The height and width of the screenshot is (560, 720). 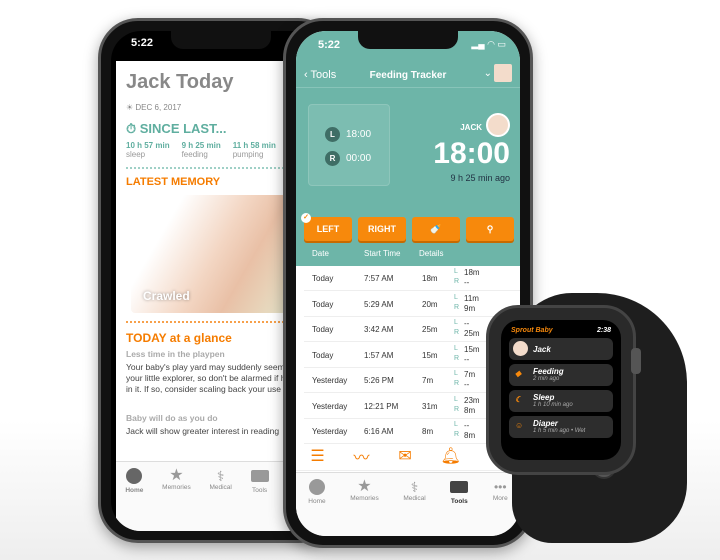 What do you see at coordinates (451, 456) in the screenshot?
I see `bell-icon: 🔔︎` at bounding box center [451, 456].